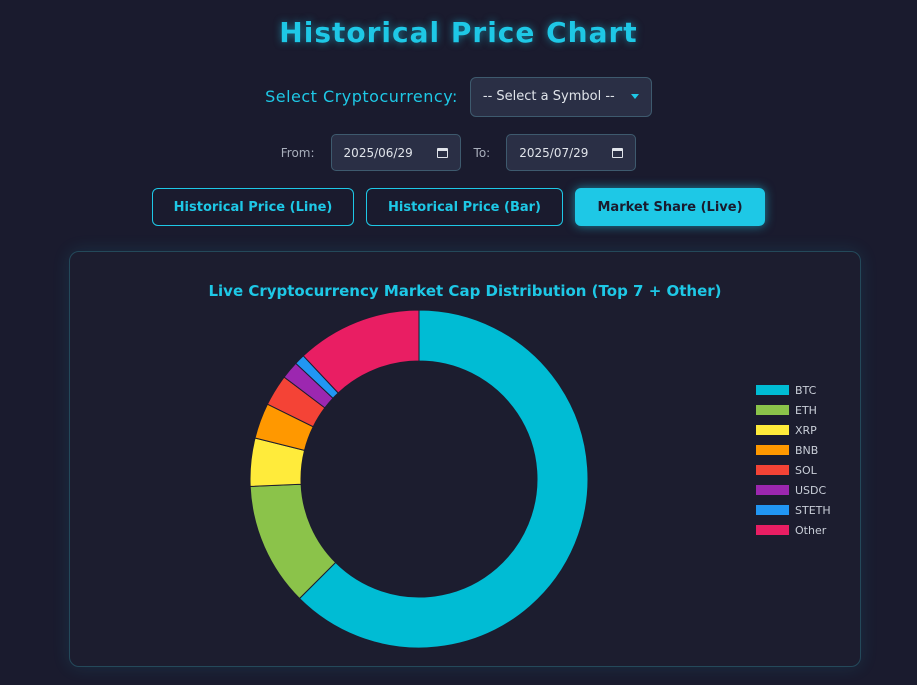 This screenshot has width=917, height=685. Describe the element at coordinates (772, 530) in the screenshot. I see `legend-swatch-other` at that location.